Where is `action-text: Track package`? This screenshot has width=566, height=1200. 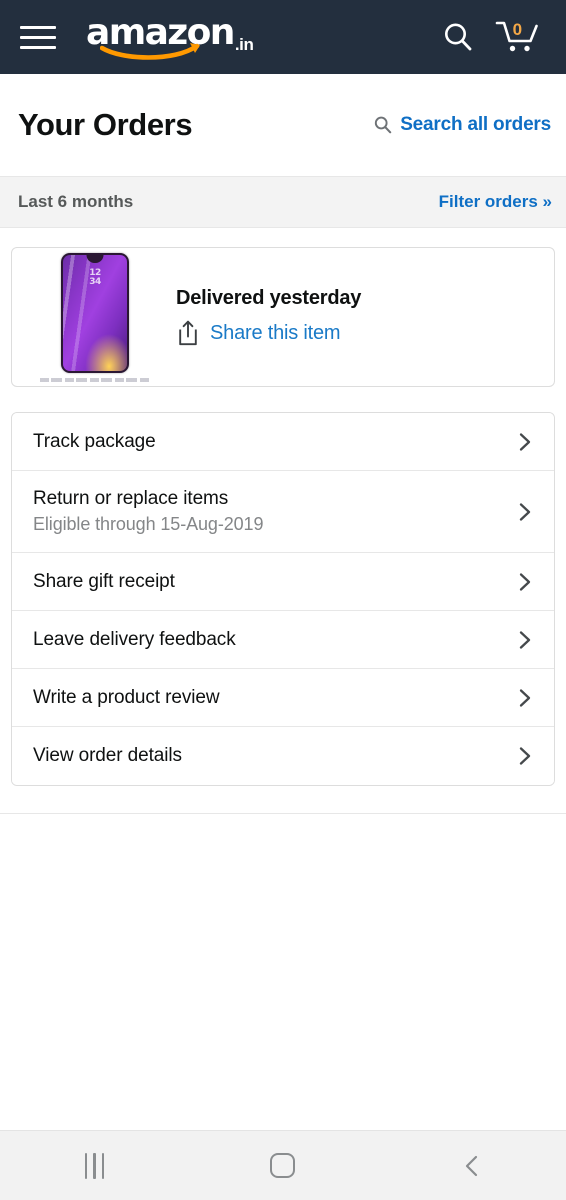
action-text: Track package is located at coordinates (94, 442).